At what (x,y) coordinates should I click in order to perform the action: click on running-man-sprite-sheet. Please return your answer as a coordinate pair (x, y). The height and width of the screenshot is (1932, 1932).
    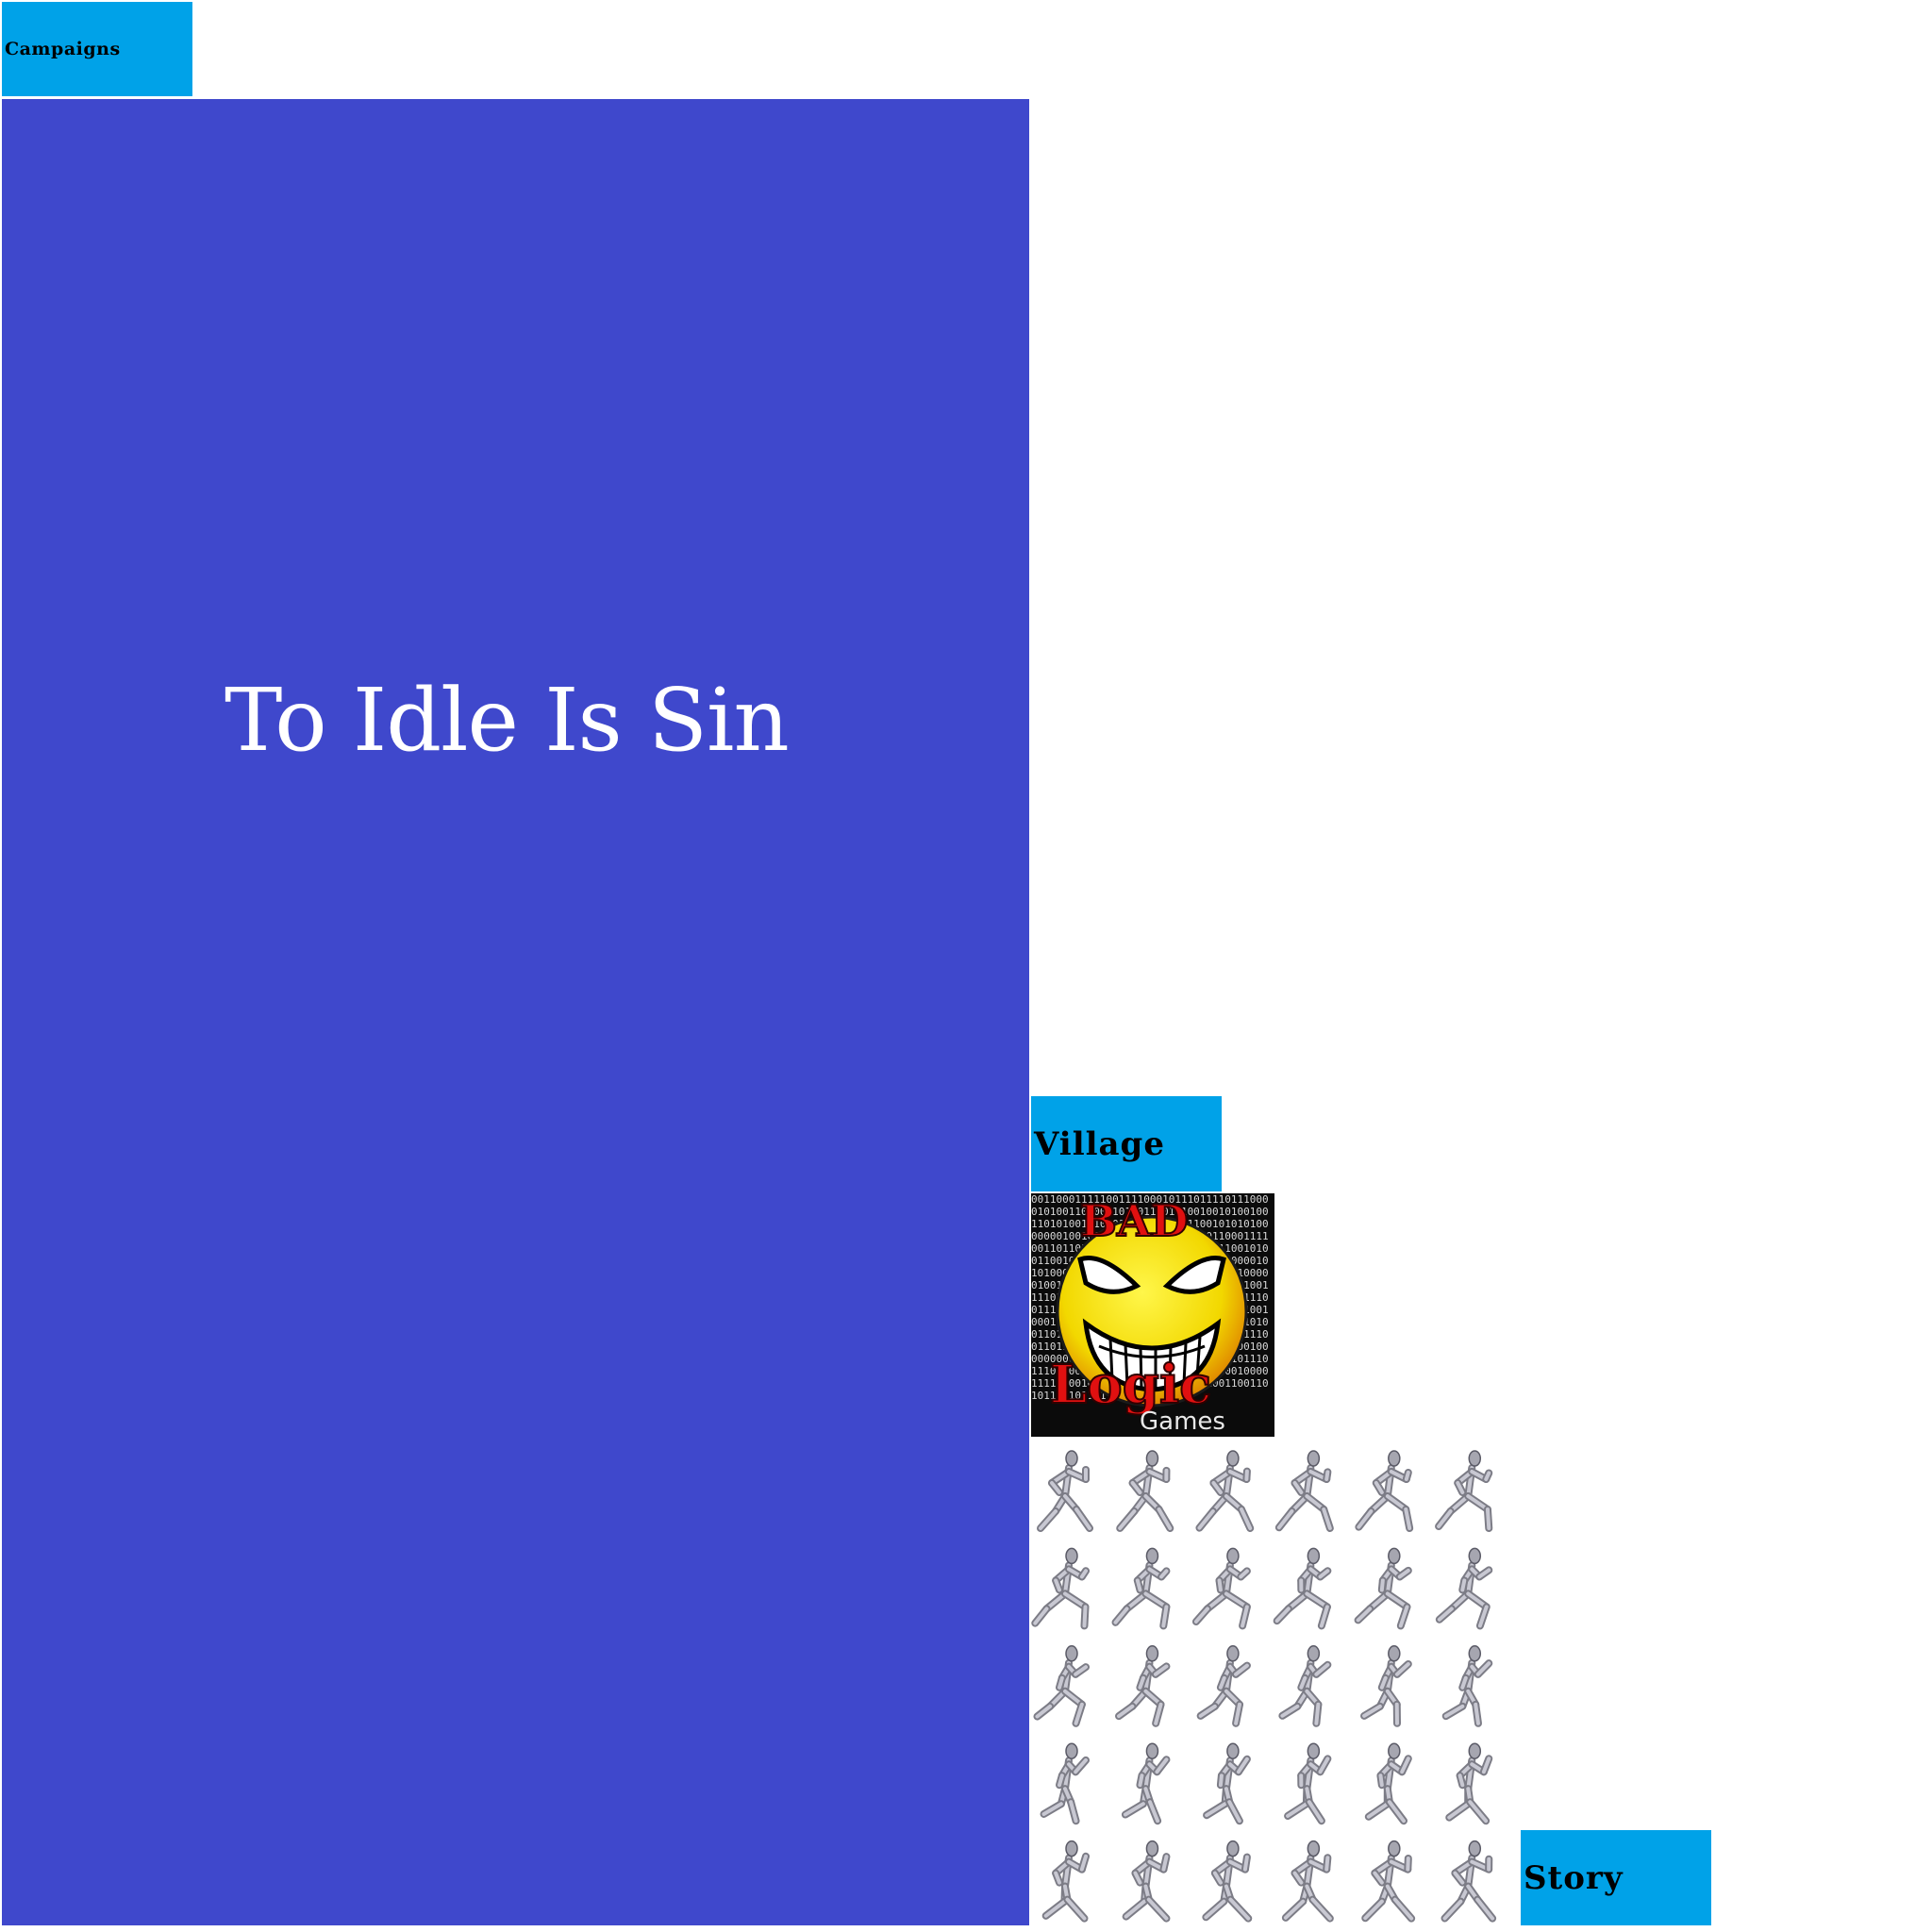
    Looking at the image, I should click on (1264, 1687).